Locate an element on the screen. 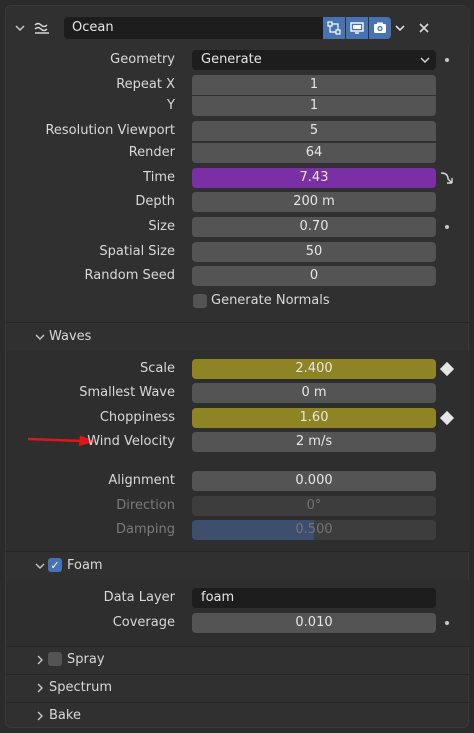 The height and width of the screenshot is (733, 474). close-icon is located at coordinates (424, 28).